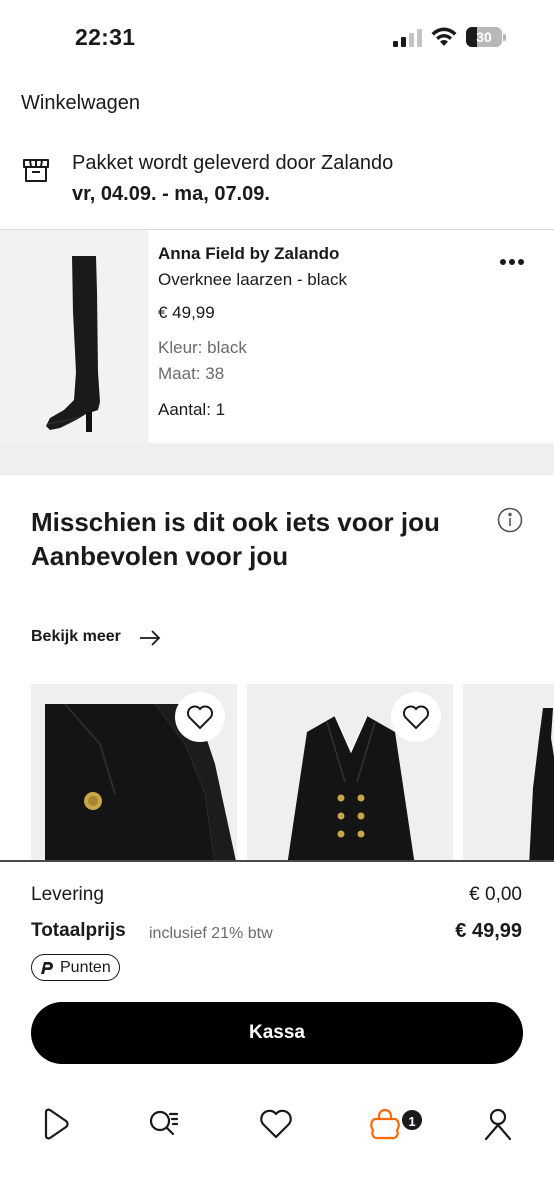 Image resolution: width=554 pixels, height=1200 pixels. What do you see at coordinates (78, 930) in the screenshot?
I see `total-label: Totaalprijs` at bounding box center [78, 930].